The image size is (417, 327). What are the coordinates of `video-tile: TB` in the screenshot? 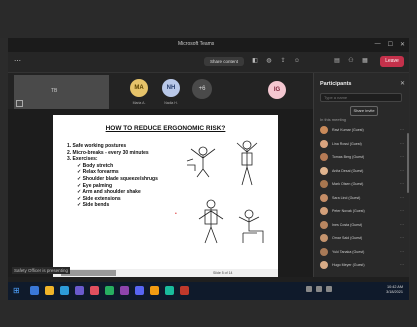 It's located at (61, 92).